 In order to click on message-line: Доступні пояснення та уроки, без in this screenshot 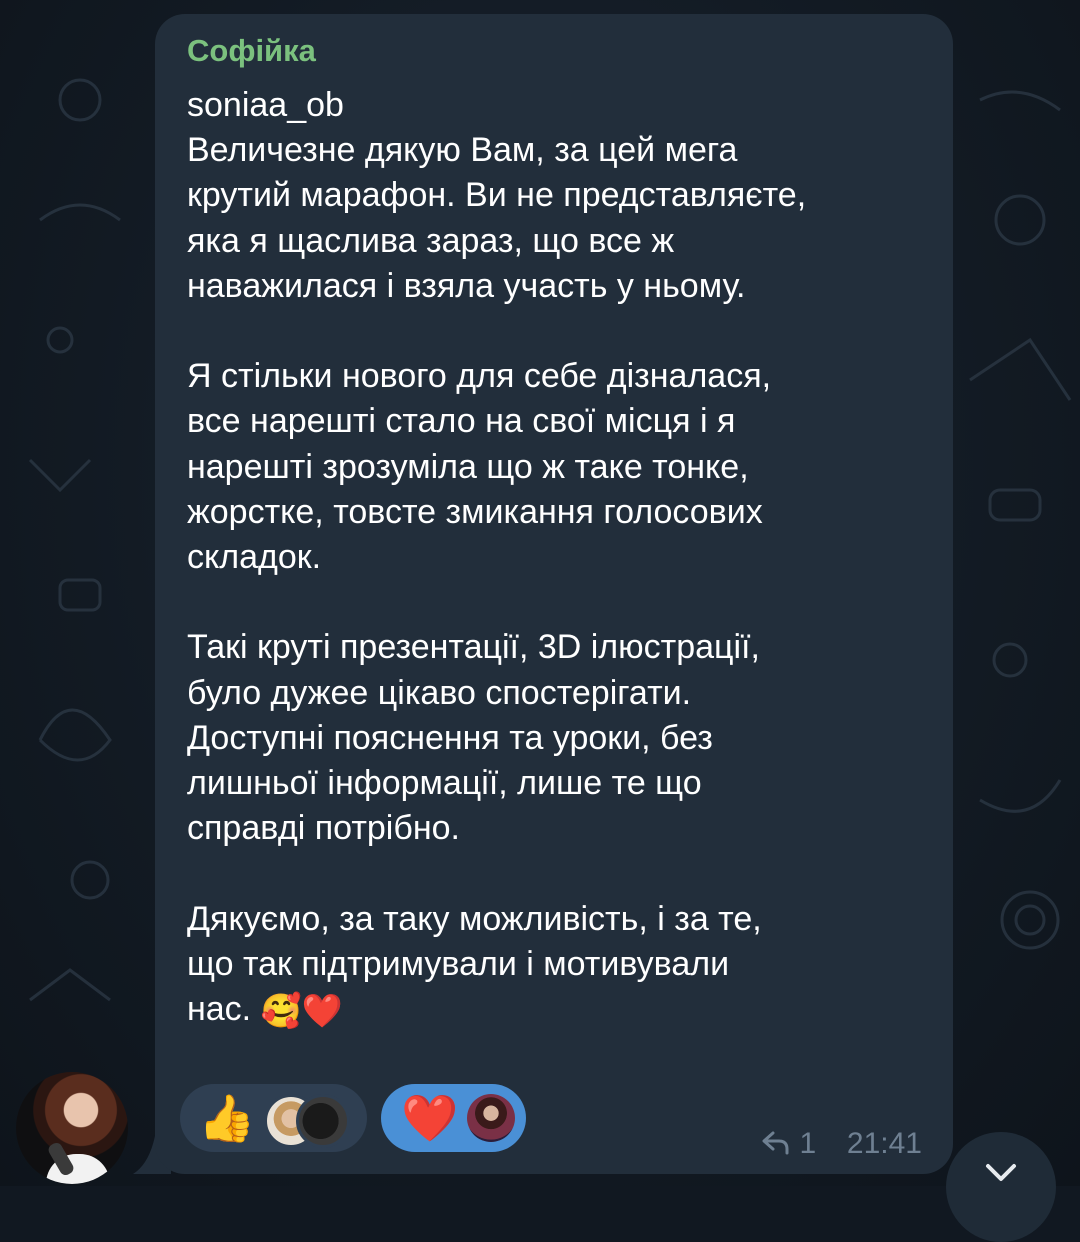, I will do `click(450, 737)`.